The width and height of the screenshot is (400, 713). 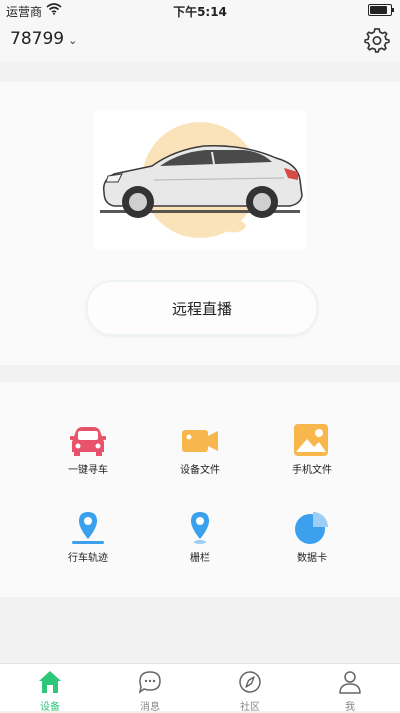 What do you see at coordinates (311, 440) in the screenshot?
I see `image-icon` at bounding box center [311, 440].